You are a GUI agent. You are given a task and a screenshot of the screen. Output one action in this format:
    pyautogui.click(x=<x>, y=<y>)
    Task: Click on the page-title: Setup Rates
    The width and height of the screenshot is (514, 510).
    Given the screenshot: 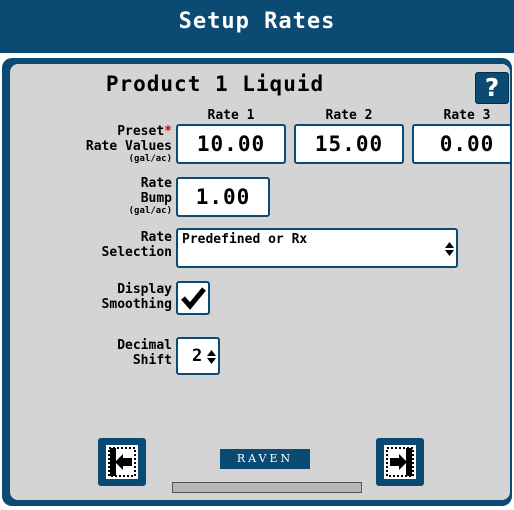 What is the action you would take?
    pyautogui.click(x=257, y=21)
    